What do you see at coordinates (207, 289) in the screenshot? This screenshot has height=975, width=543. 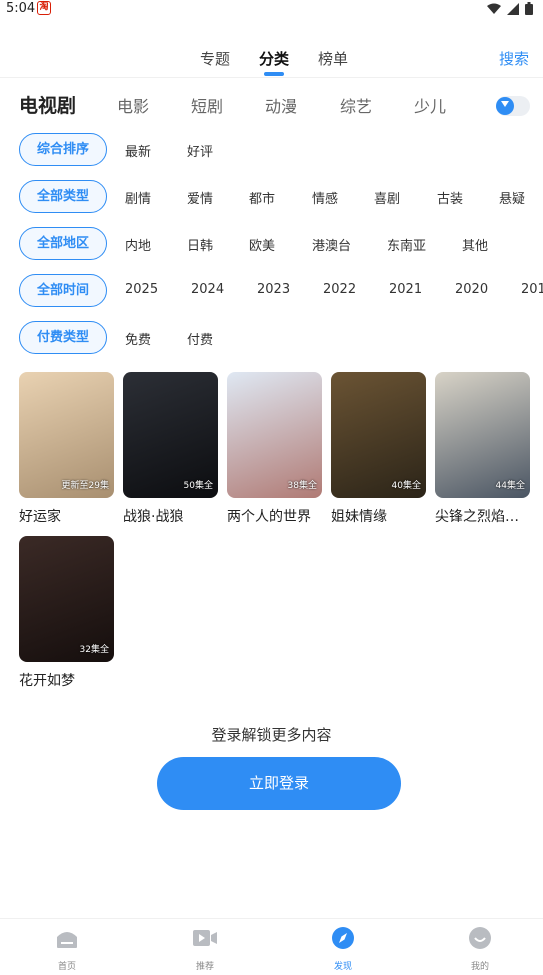 I see `filter-option: 2024` at bounding box center [207, 289].